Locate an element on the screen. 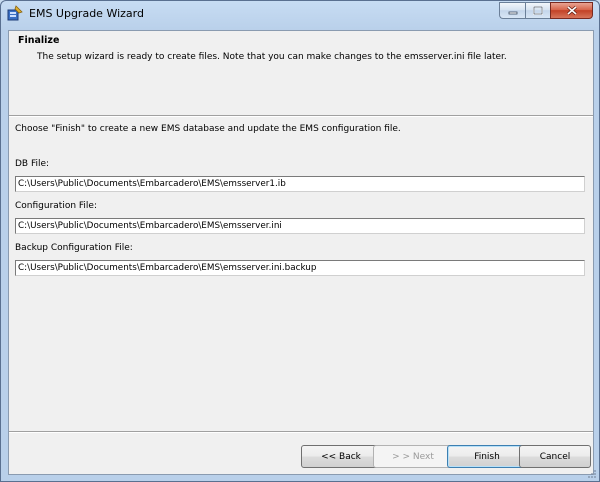 The height and width of the screenshot is (482, 600). backup-file-label: Backup Configuration File: is located at coordinates (74, 248).